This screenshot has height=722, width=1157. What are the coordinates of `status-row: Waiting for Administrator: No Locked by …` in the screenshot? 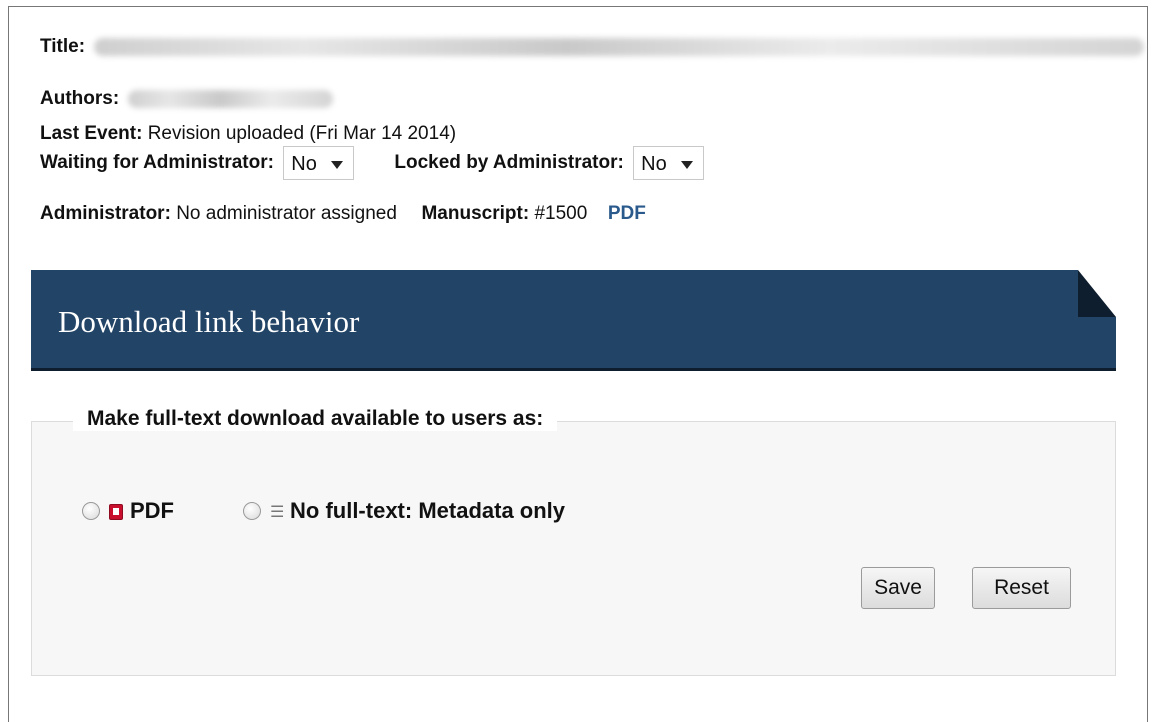 It's located at (372, 163).